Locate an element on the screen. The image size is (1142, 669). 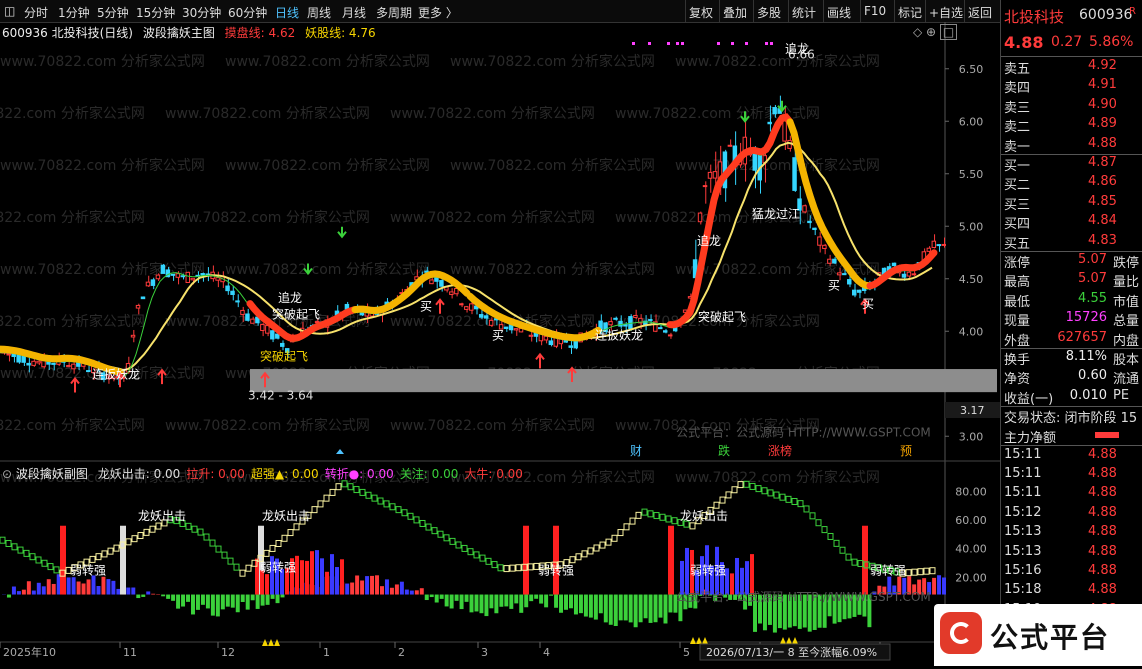
tick-row-4-label: 15:13 is located at coordinates (1022, 531).